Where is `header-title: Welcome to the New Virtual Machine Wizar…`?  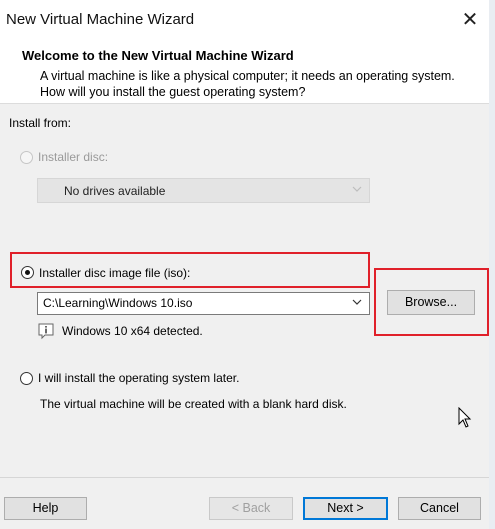
header-title: Welcome to the New Virtual Machine Wizar… is located at coordinates (158, 55).